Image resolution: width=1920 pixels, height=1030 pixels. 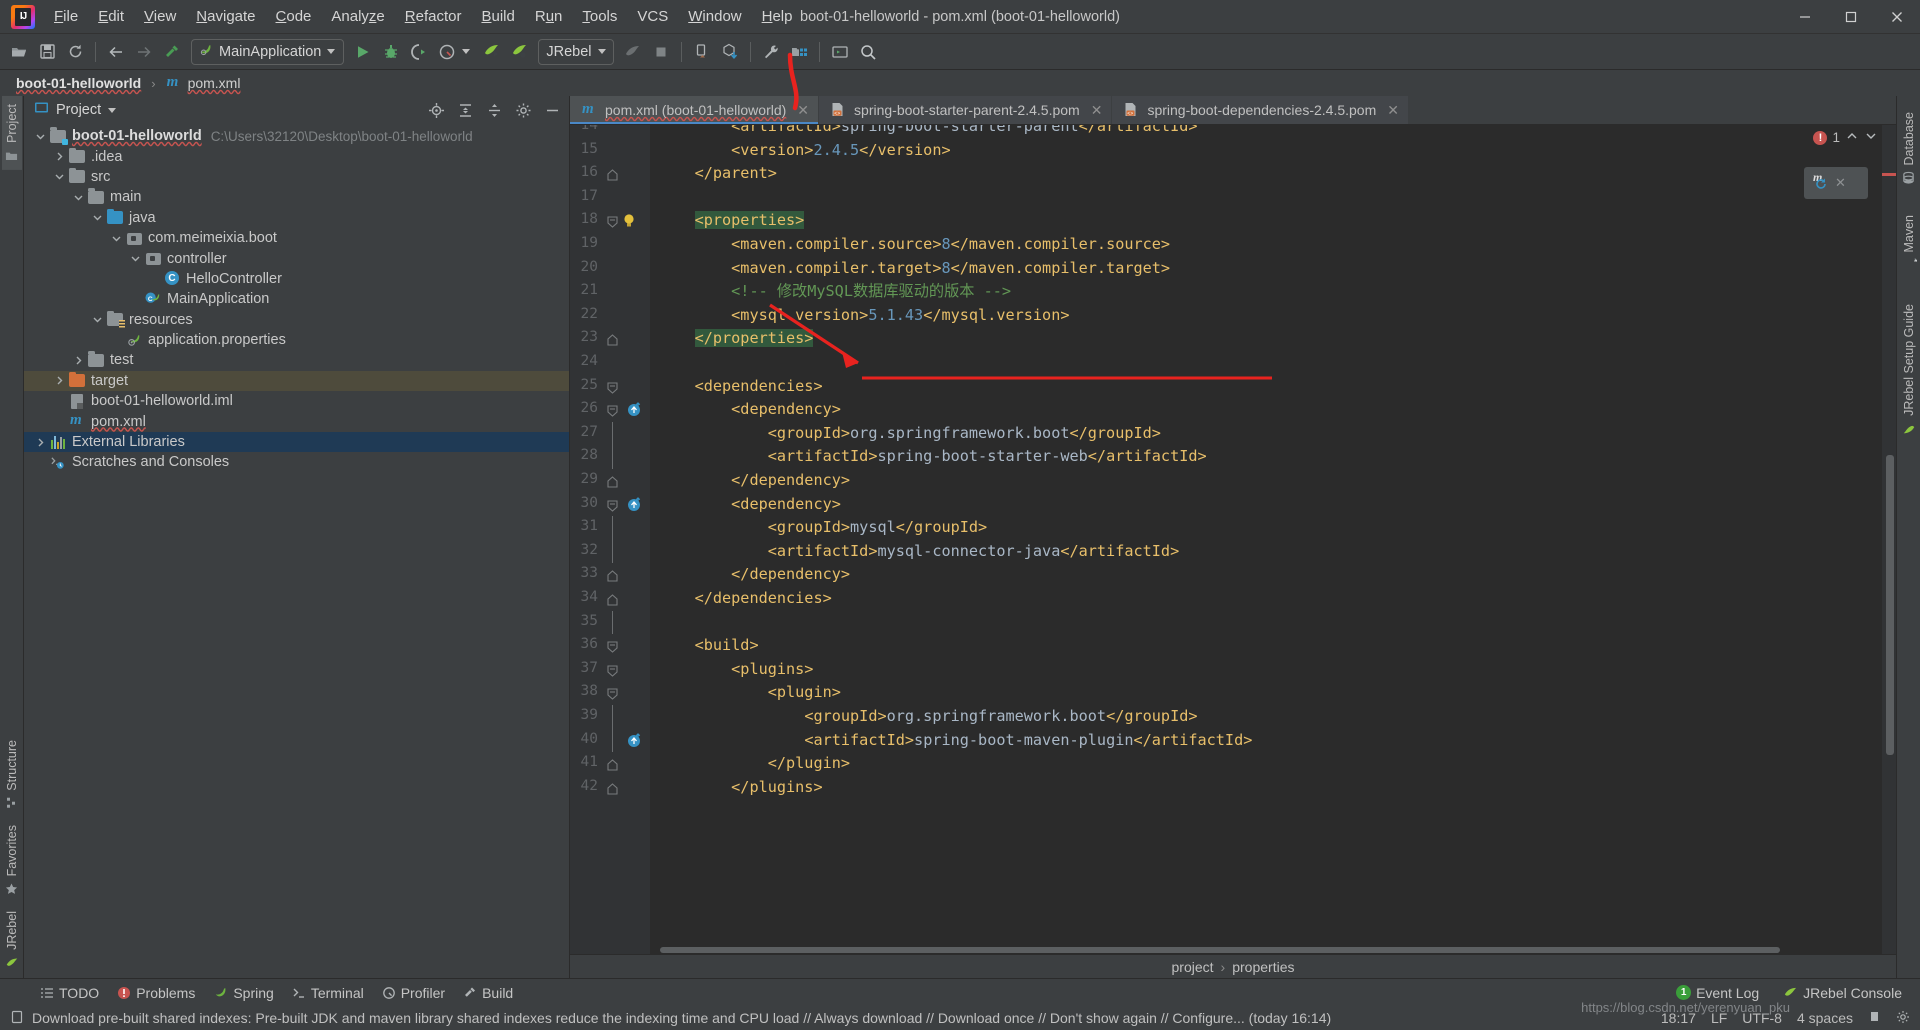 I want to click on error-stripe, so click(x=1889, y=539).